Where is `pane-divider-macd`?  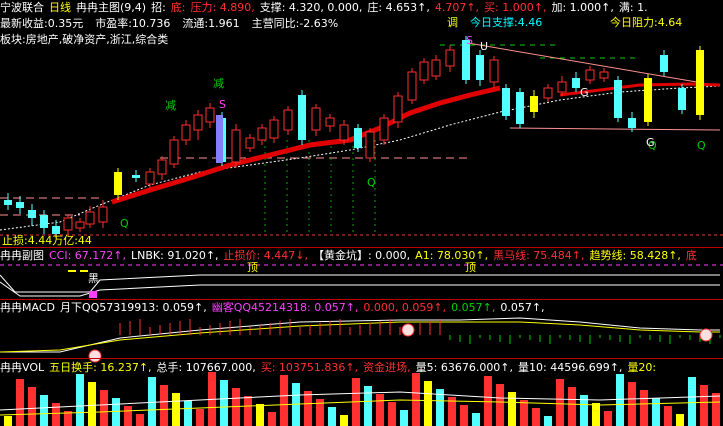 pane-divider-macd is located at coordinates (361, 358).